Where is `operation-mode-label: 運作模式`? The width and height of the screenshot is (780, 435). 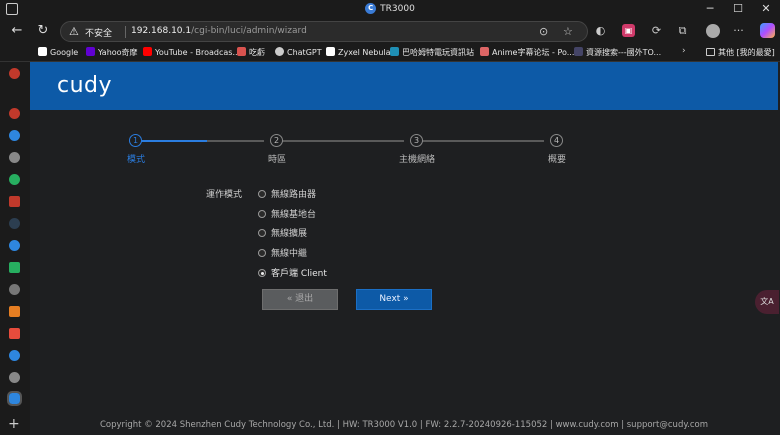 operation-mode-label: 運作模式 is located at coordinates (224, 195).